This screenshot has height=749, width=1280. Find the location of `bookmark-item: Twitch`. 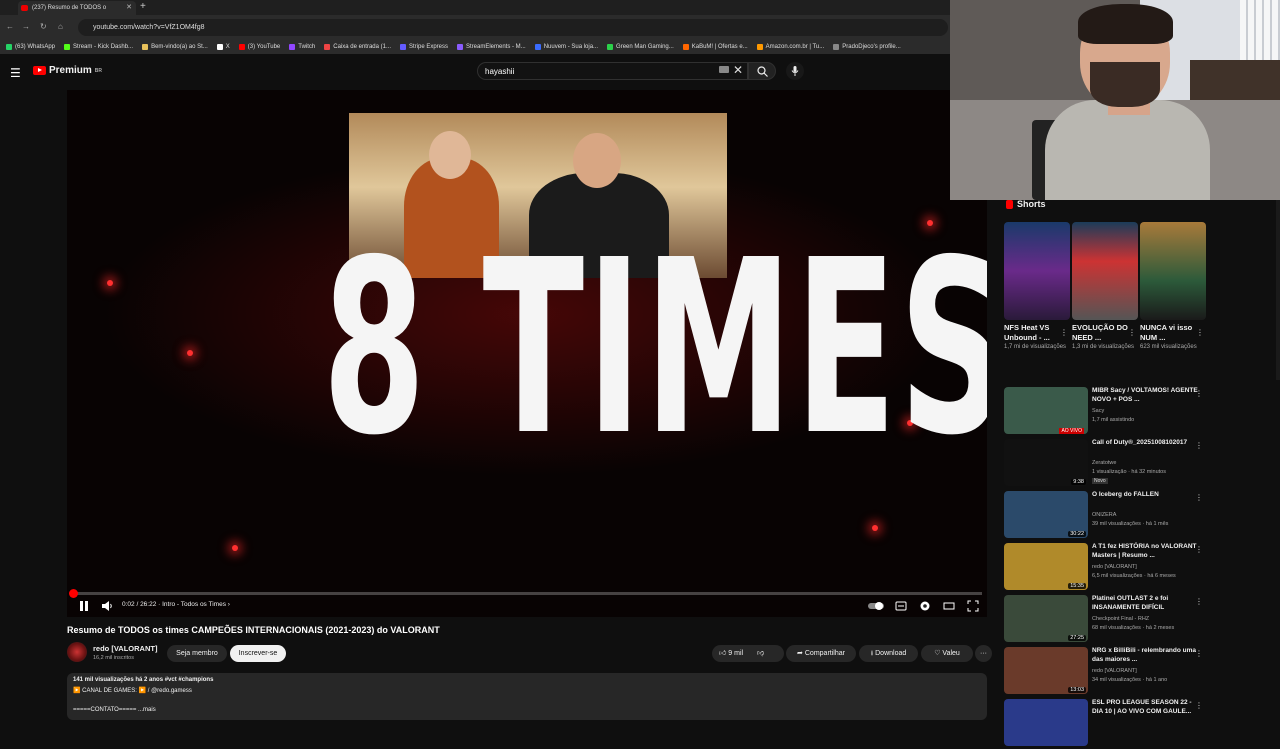

bookmark-item: Twitch is located at coordinates (302, 47).